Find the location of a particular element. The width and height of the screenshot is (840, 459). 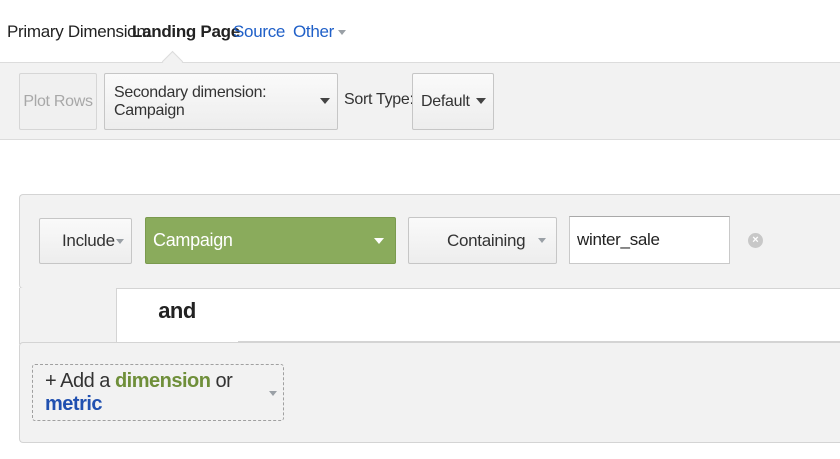

add-metric-word: metric is located at coordinates (74, 403).